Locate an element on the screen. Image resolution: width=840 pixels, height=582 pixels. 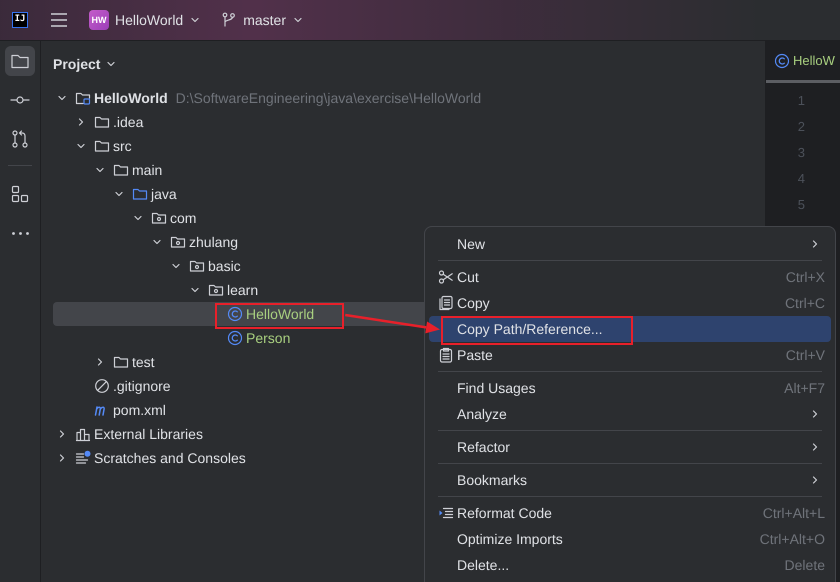
more-icon is located at coordinates (20, 233).